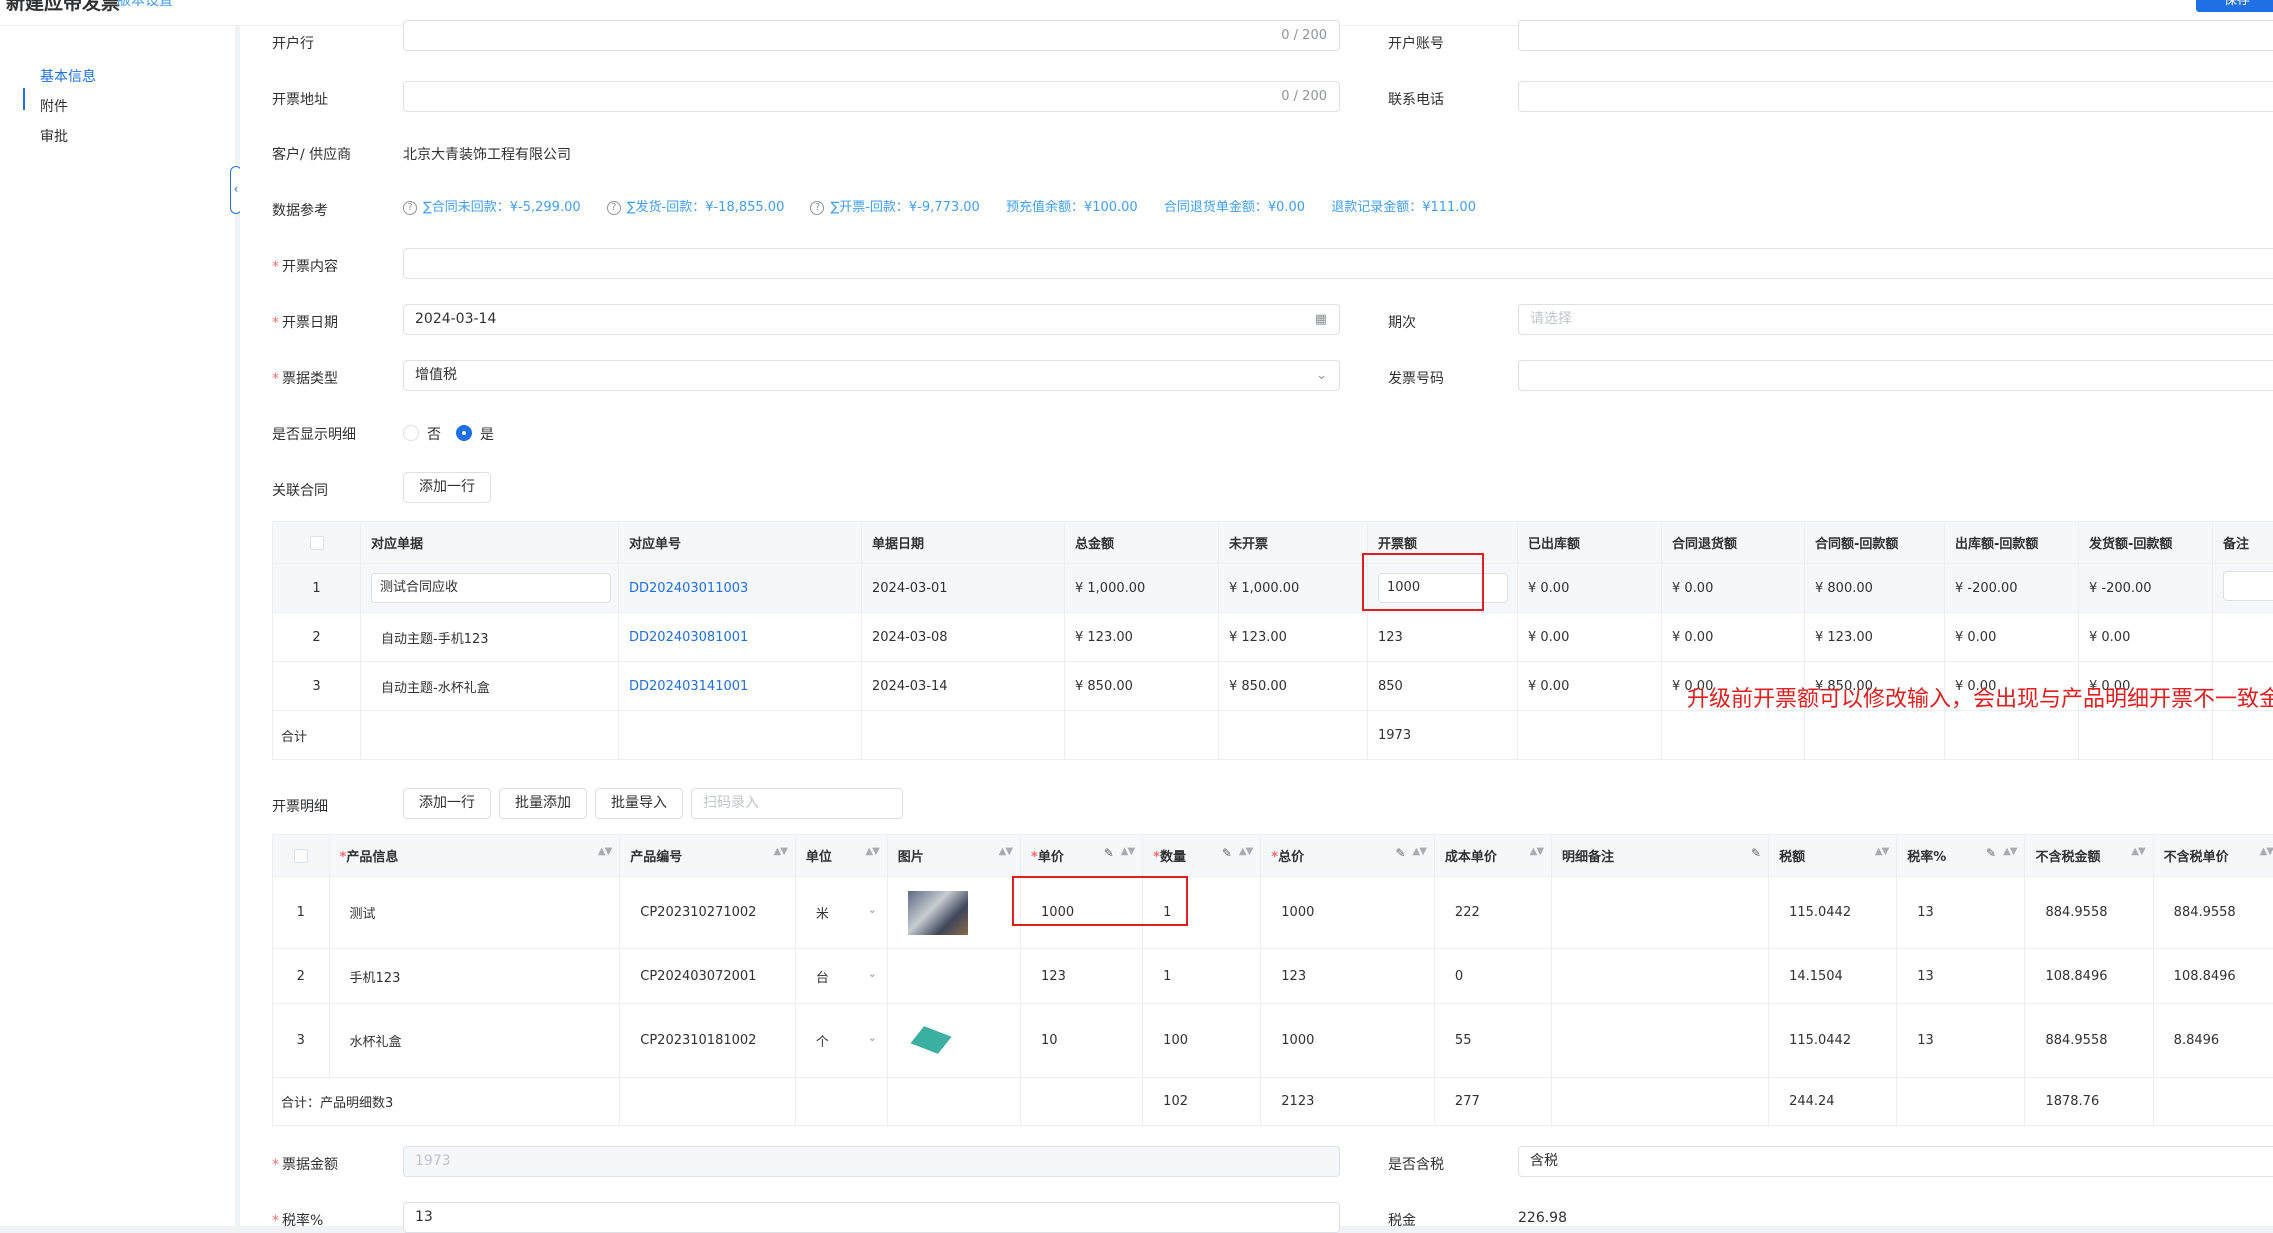 This screenshot has height=1233, width=2273. Describe the element at coordinates (1895, 96) in the screenshot. I see `phone-input` at that location.